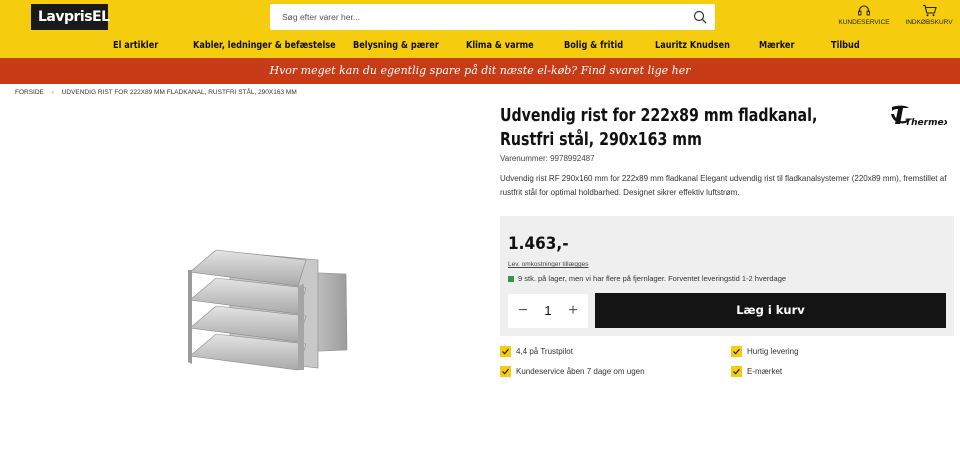 The image size is (960, 468). I want to click on quantity-input: 1, so click(548, 311).